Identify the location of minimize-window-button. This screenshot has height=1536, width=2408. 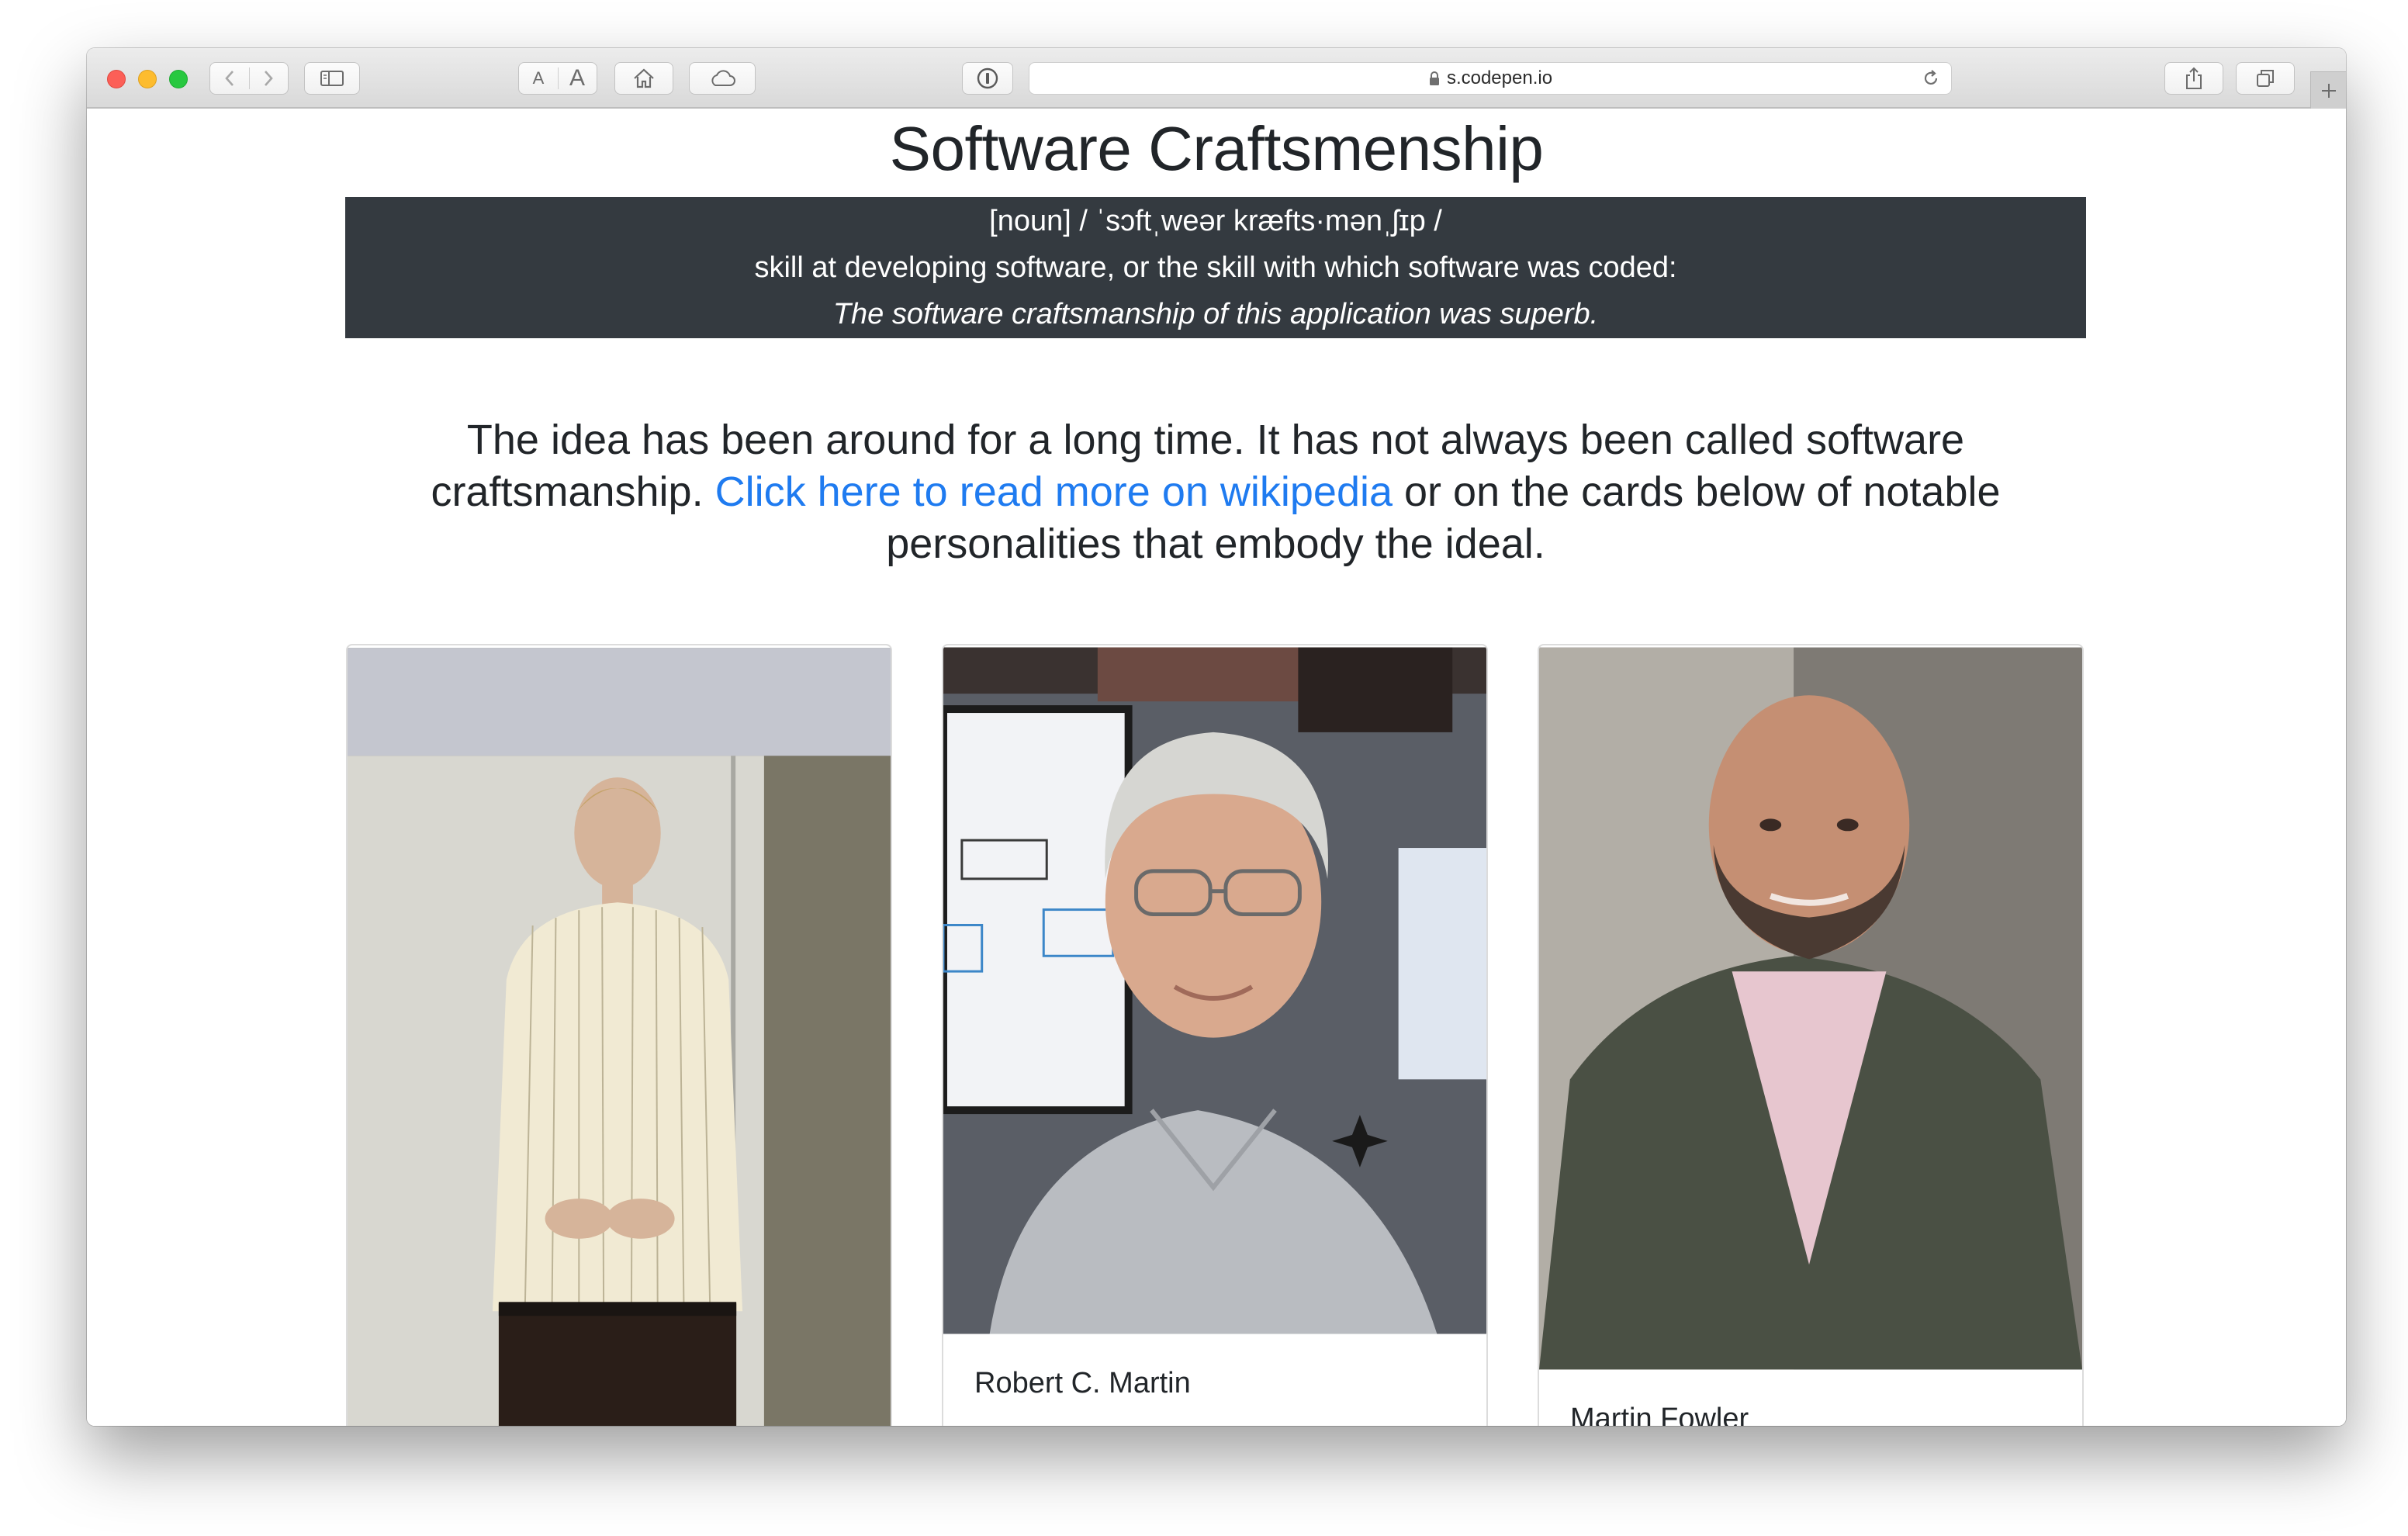
(147, 79).